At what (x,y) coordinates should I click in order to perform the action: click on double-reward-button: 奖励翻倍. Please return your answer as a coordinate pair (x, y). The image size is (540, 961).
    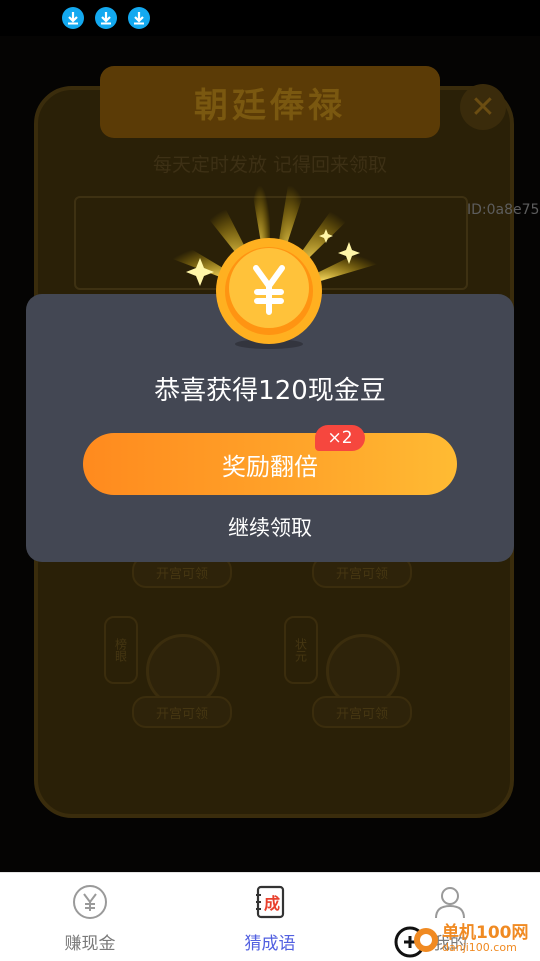
    Looking at the image, I should click on (270, 464).